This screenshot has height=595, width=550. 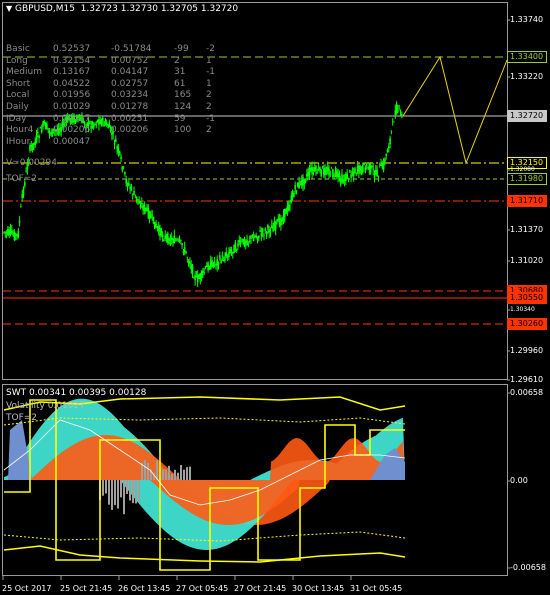 I want to click on info-cell-v2: 0.03234, so click(x=130, y=95).